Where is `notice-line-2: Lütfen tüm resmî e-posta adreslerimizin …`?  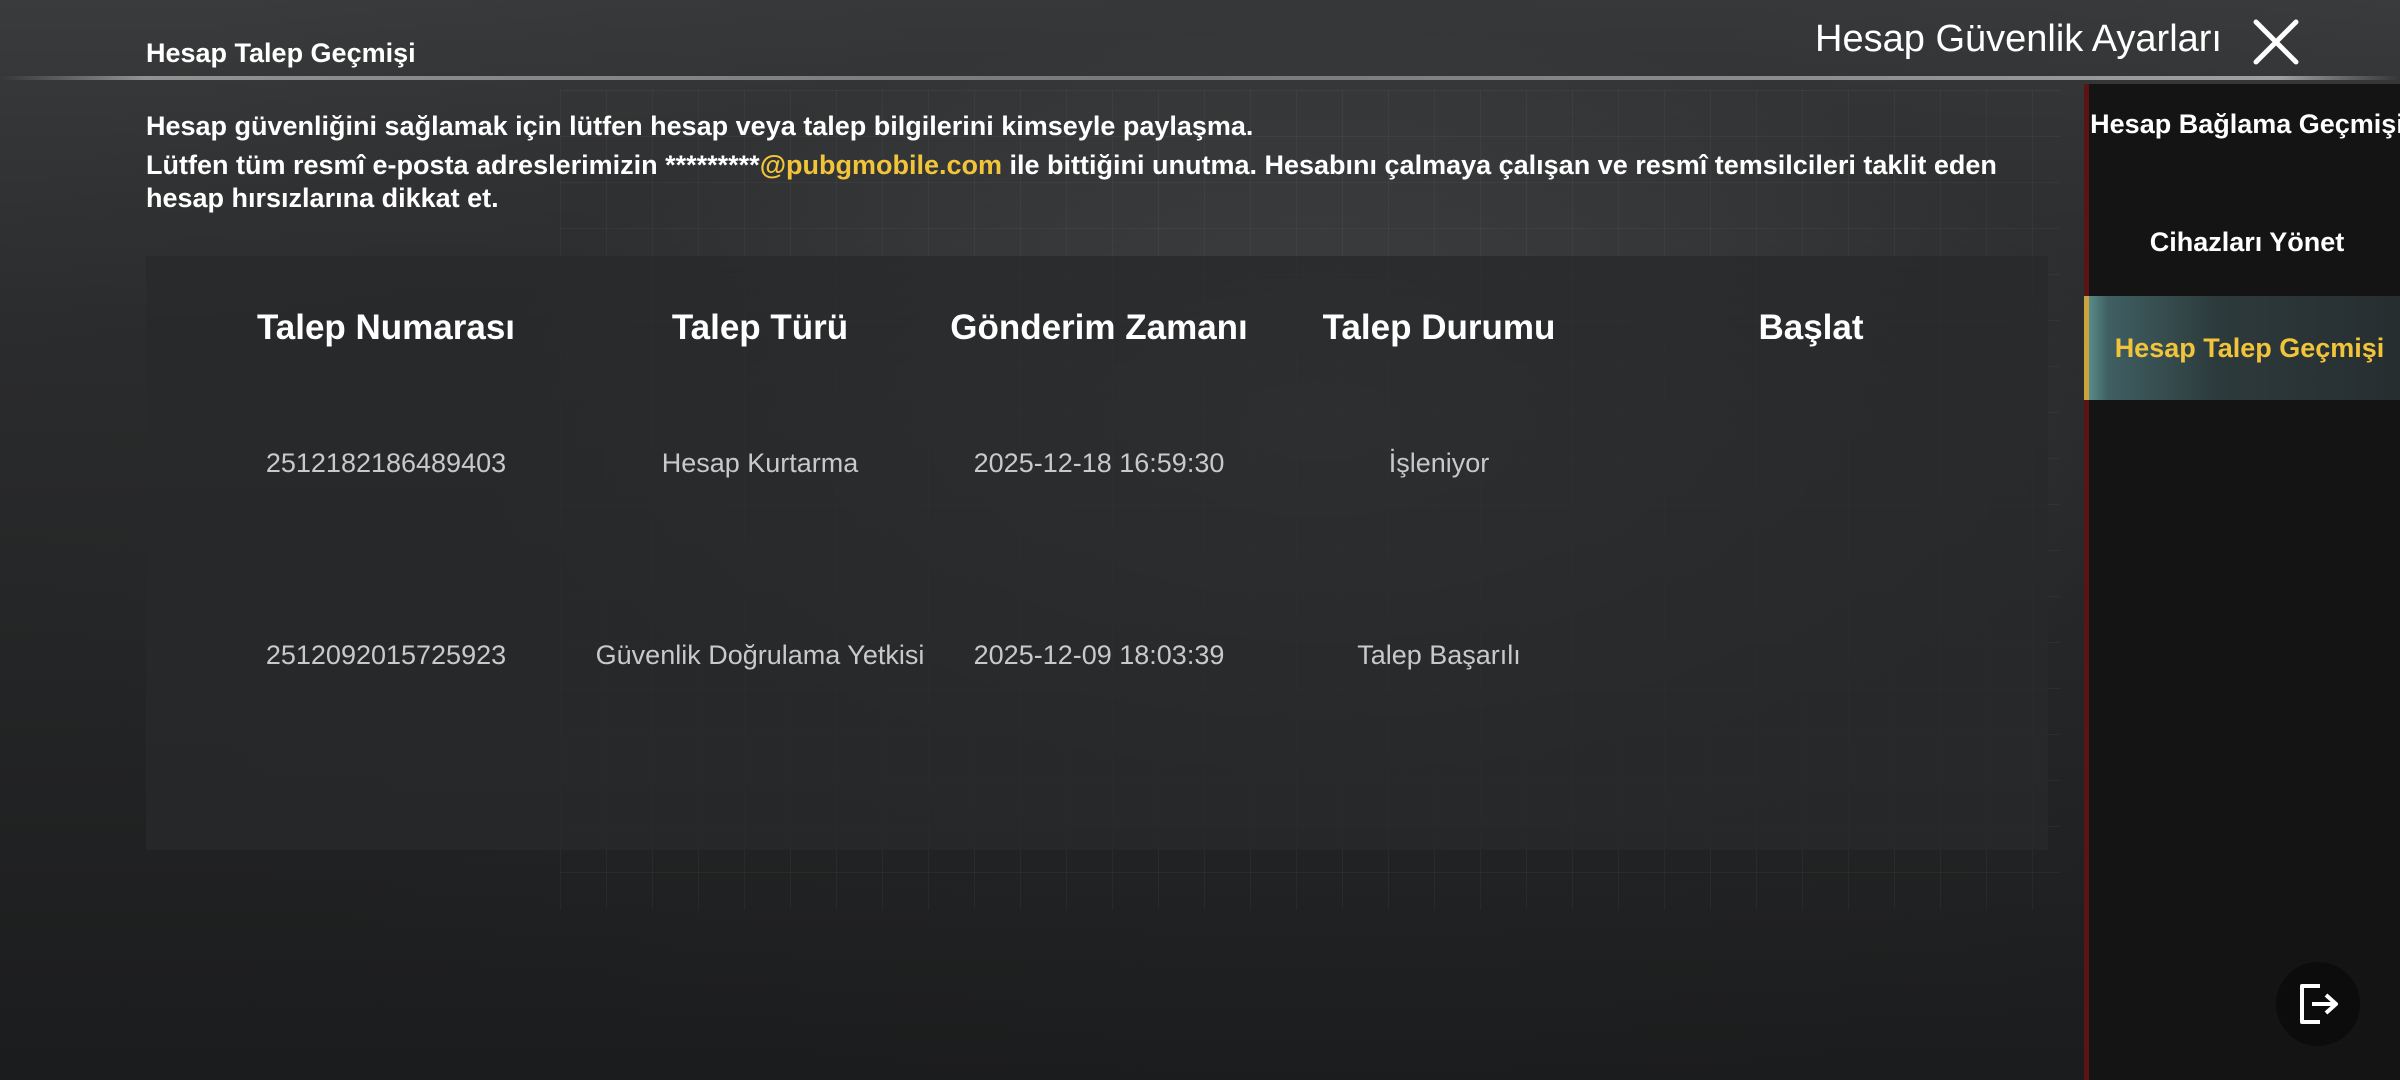
notice-line-2: Lütfen tüm resmî e-posta adreslerimizin … is located at coordinates (1096, 182).